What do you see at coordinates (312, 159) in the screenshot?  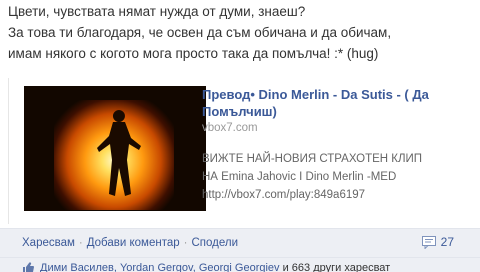 I see `link-description-line: ВИЖТЕ НАЙ-НОВИЯ СТРАХОТЕН КЛИП` at bounding box center [312, 159].